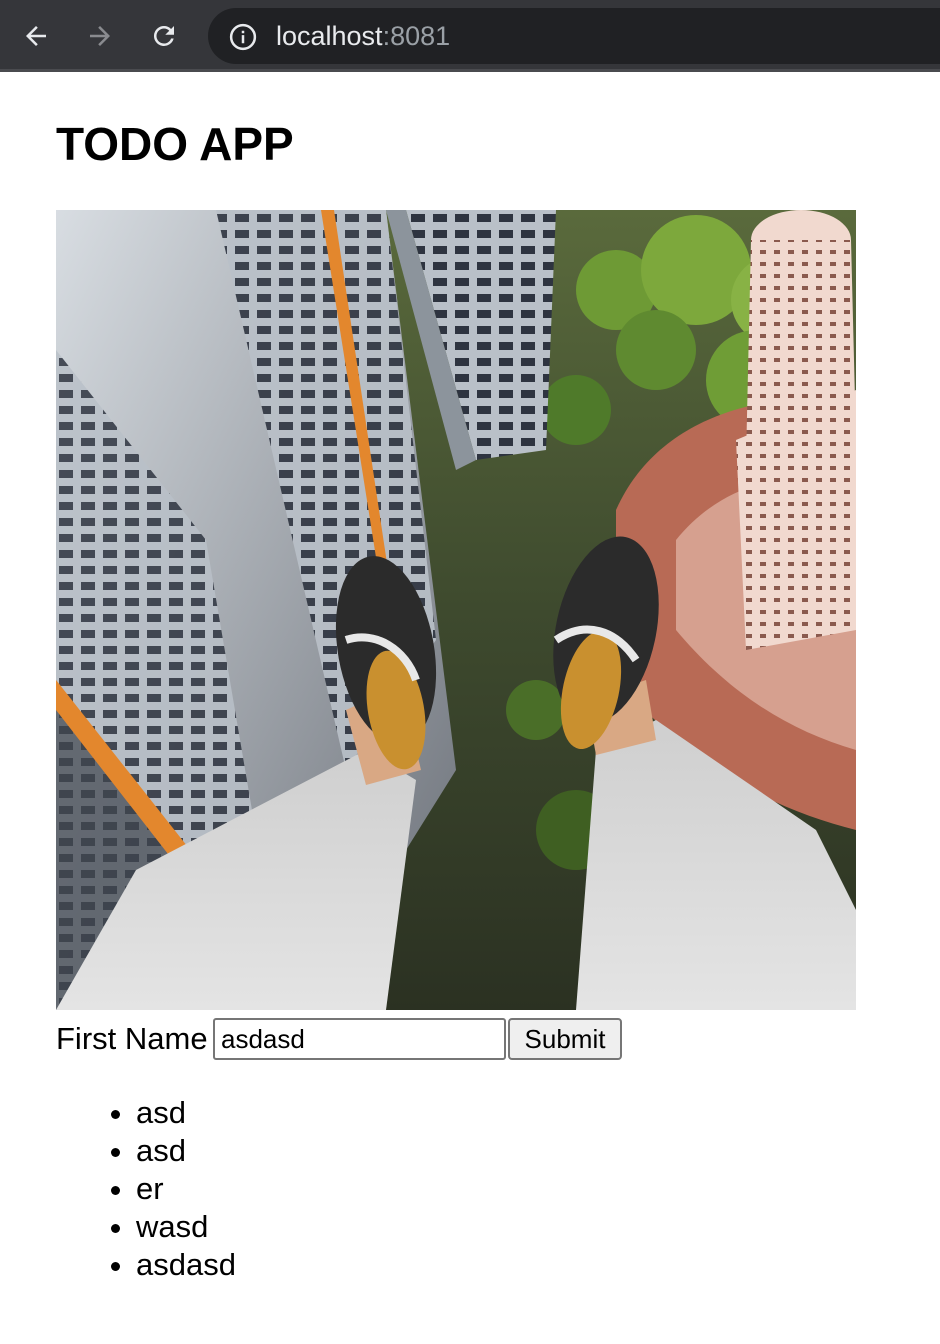 Image resolution: width=940 pixels, height=1344 pixels. I want to click on browser-toolbar: localhost:8081, so click(470, 36).